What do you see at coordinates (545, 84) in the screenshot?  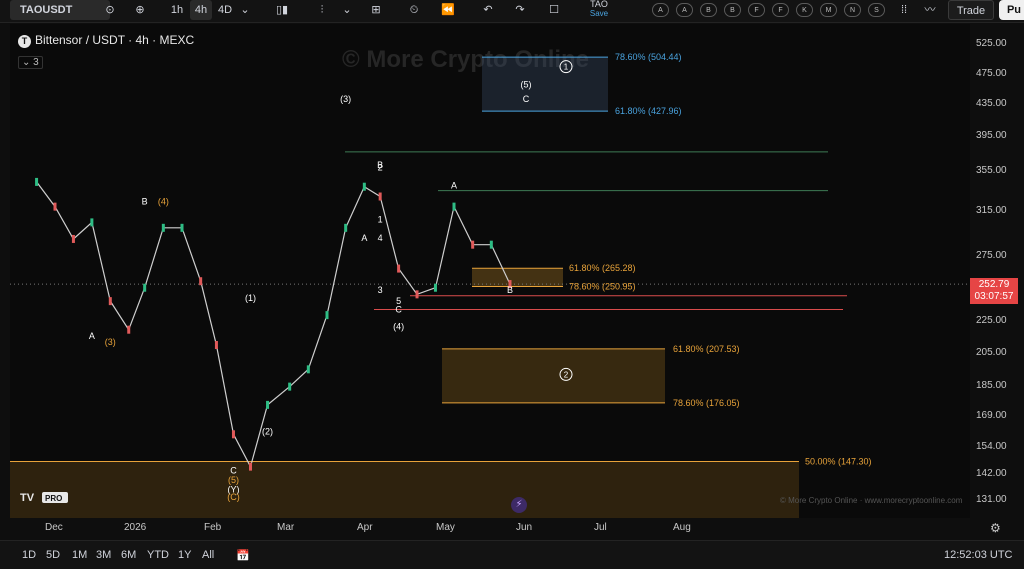 I see `wave-1-target-zone` at bounding box center [545, 84].